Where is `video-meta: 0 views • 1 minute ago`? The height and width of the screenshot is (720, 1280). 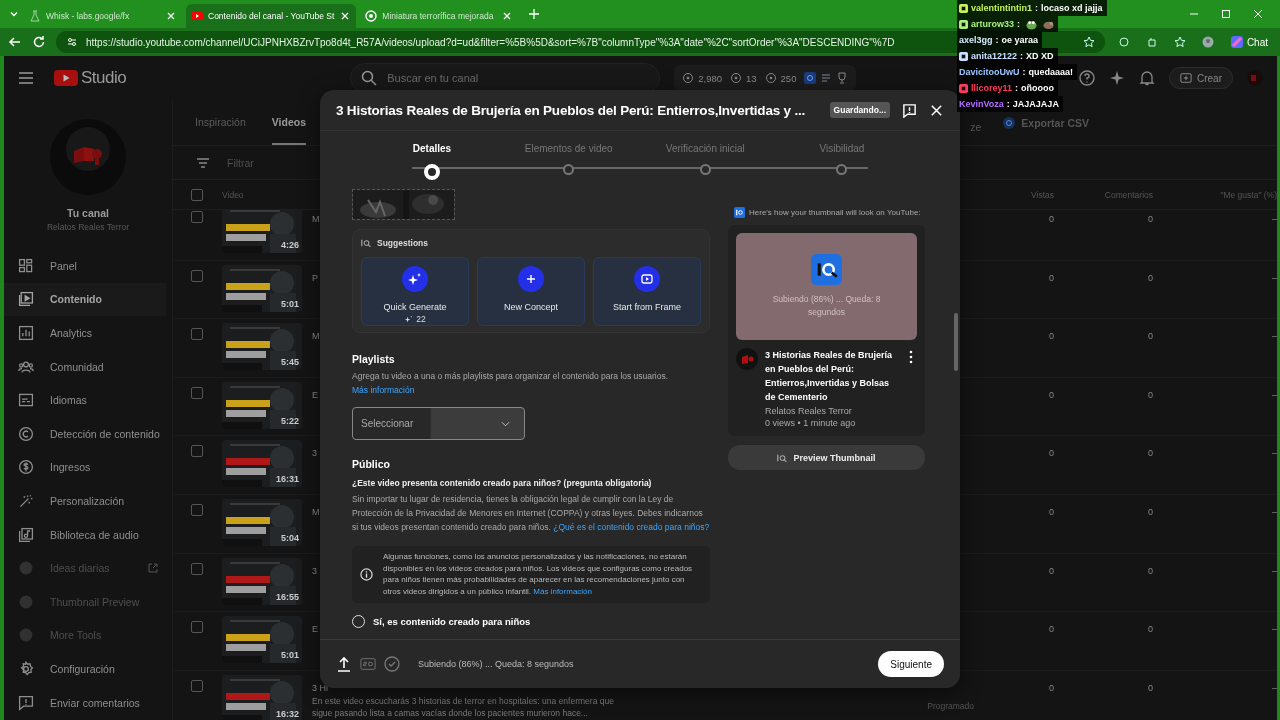 video-meta: 0 views • 1 minute ago is located at coordinates (811, 423).